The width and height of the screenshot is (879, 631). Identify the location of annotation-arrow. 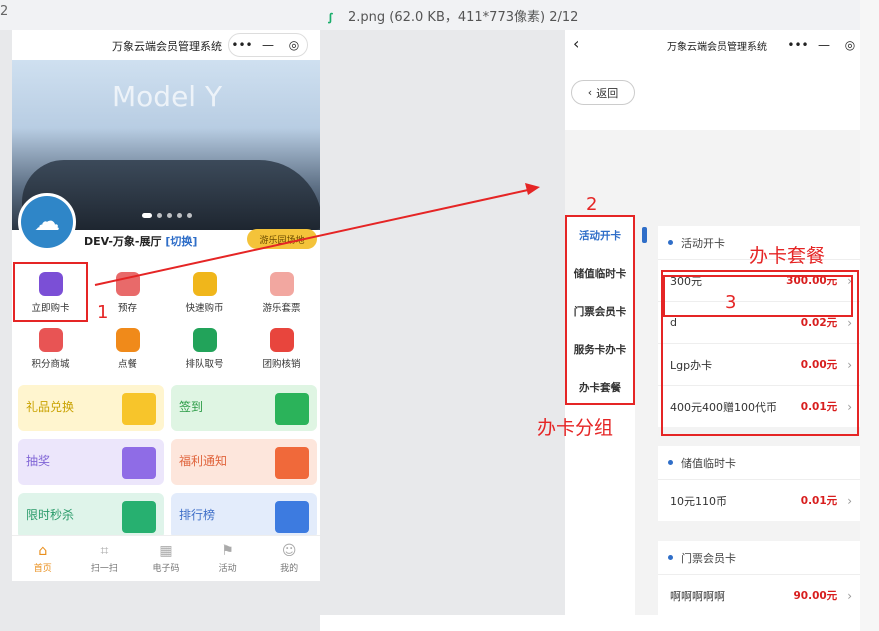
(317, 234).